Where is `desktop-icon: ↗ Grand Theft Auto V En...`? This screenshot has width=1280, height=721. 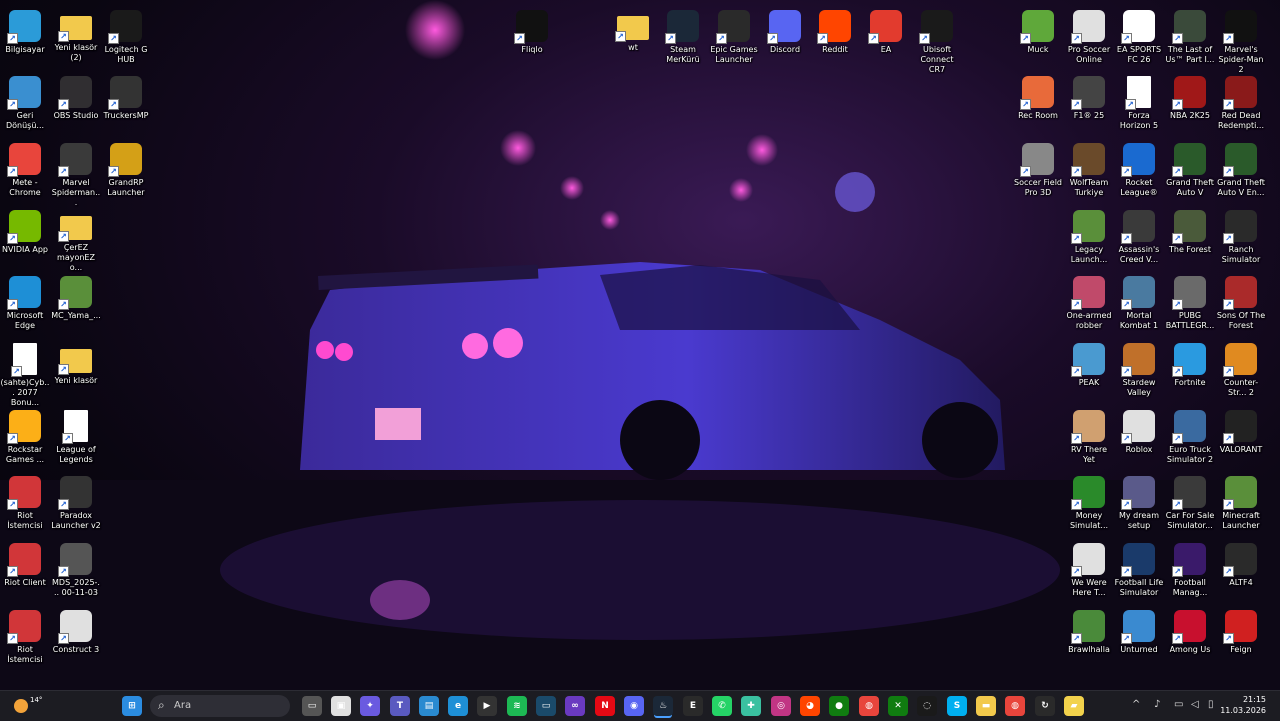
desktop-icon: ↗ Grand Theft Auto V En... is located at coordinates (1241, 170).